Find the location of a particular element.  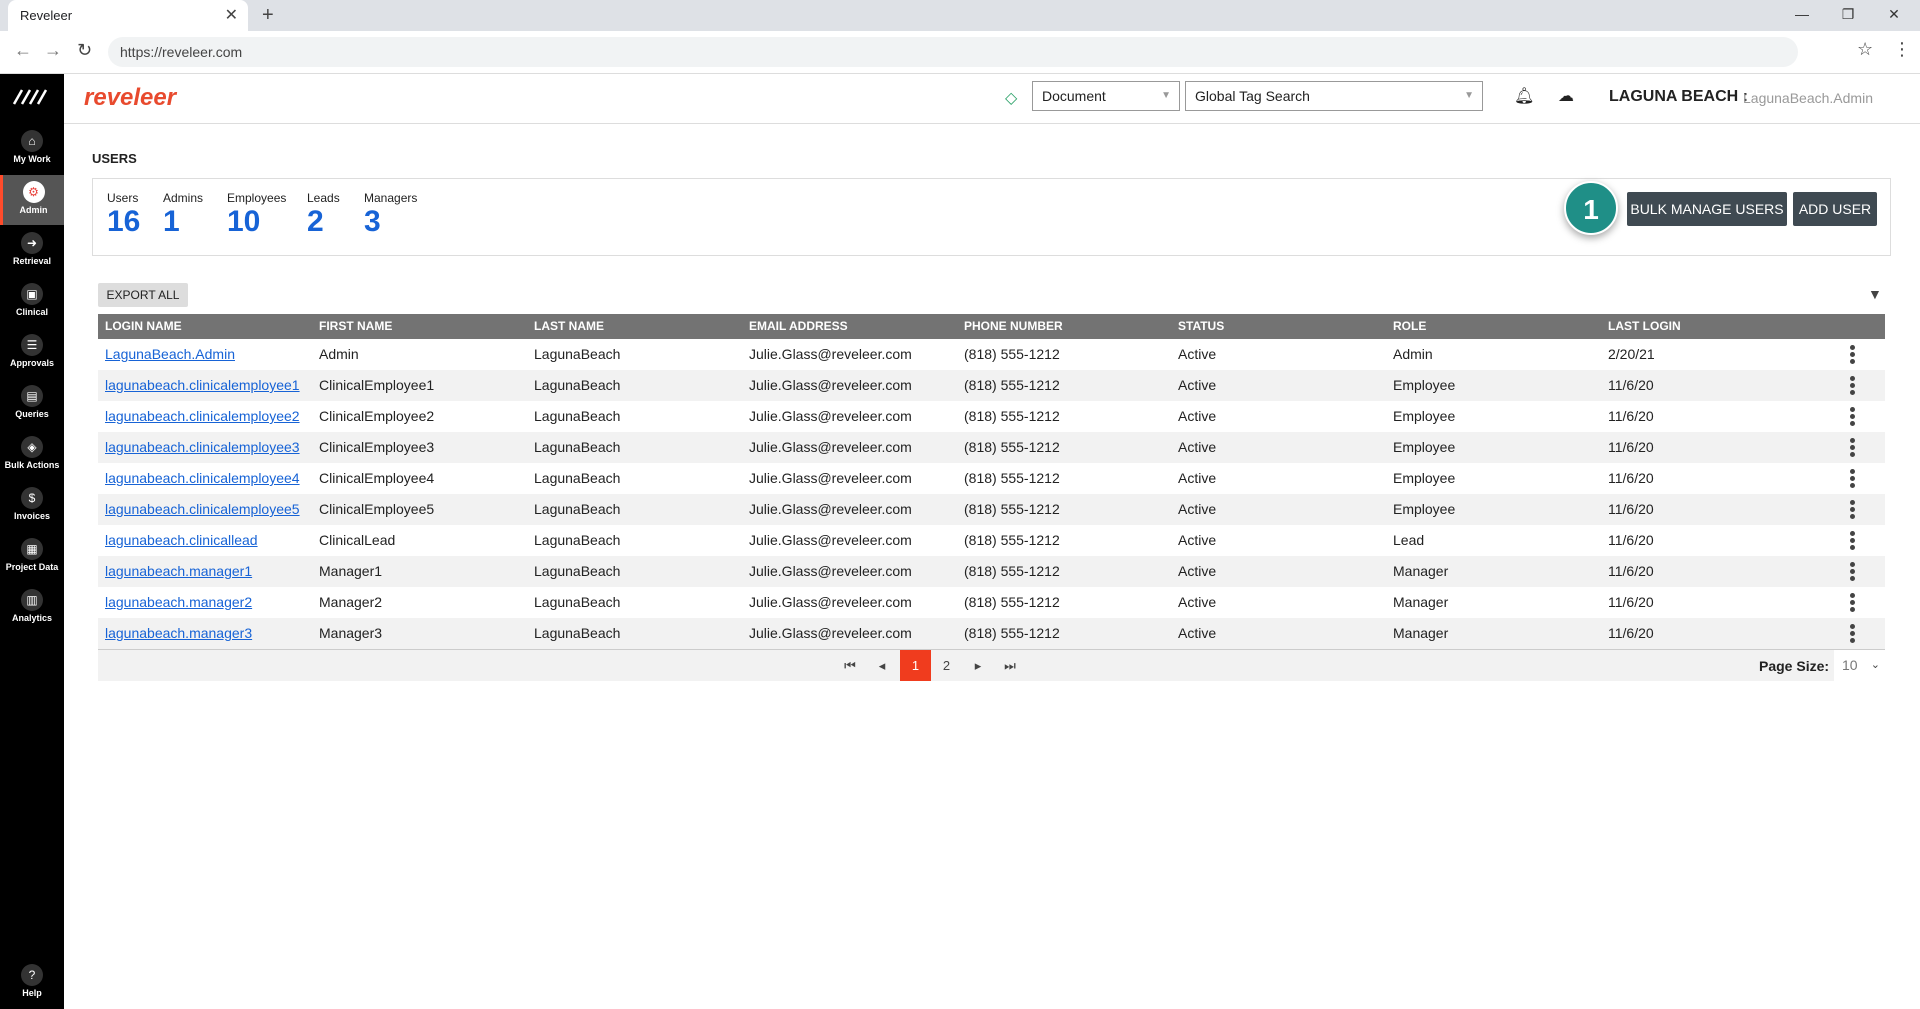

forward-icon: → is located at coordinates (53, 50).